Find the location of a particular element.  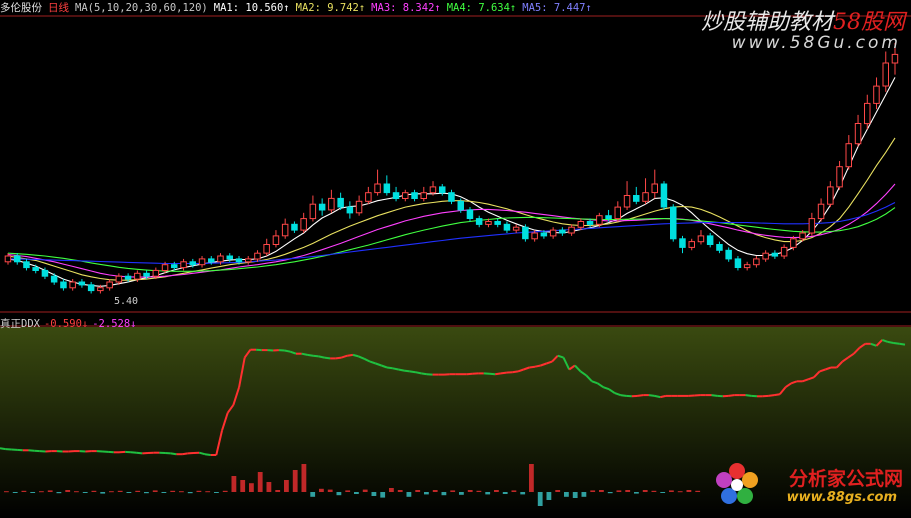

ddx-header: 真正DDX -0.590↓ -2.528↓ is located at coordinates (70, 324).